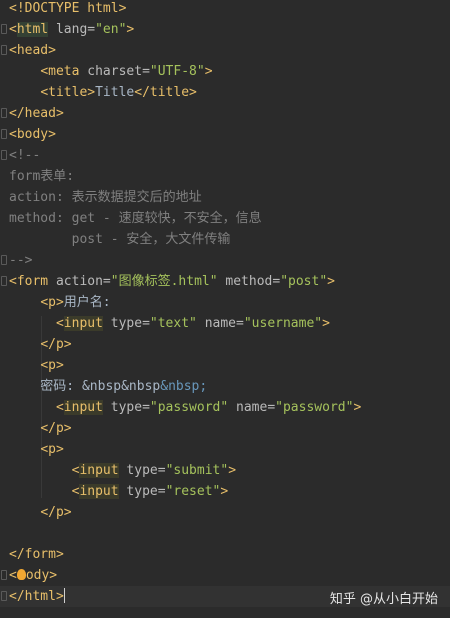 The image size is (450, 618). I want to click on code-line-text: action: 表示数据提交后的地址, so click(105, 197).